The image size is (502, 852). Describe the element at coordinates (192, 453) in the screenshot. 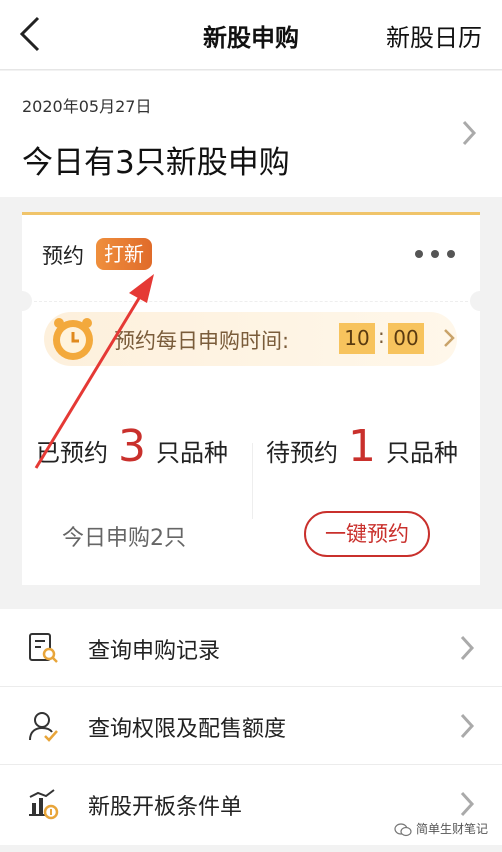

I see `reserved-unit: 只品种` at that location.